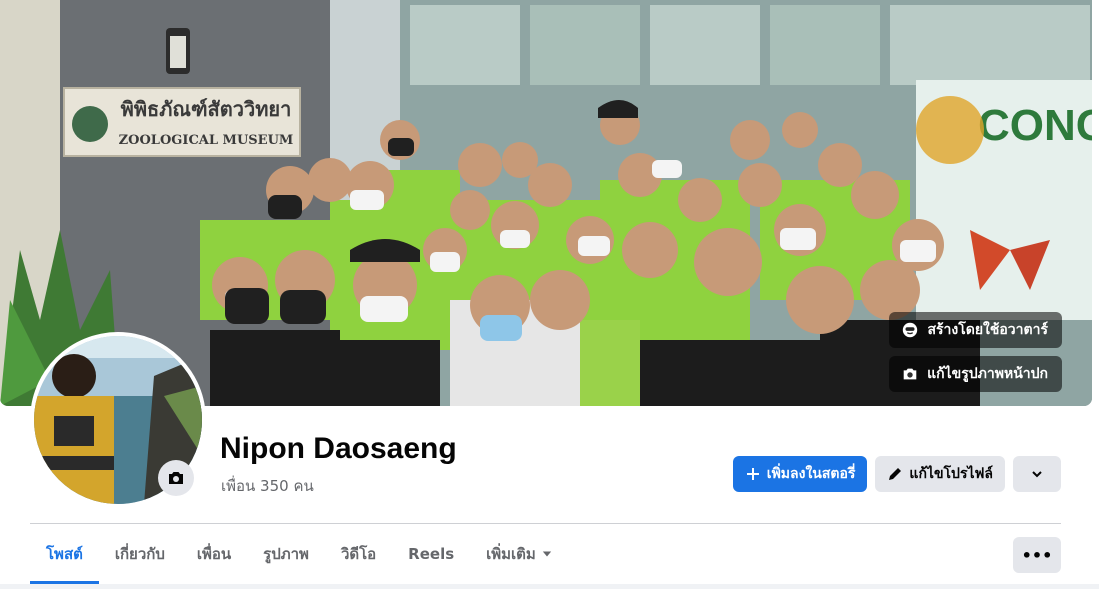  I want to click on profile-actions: เพิ่มลงในสตอรี่ แก้ไขโปรไฟล์, so click(896, 474).